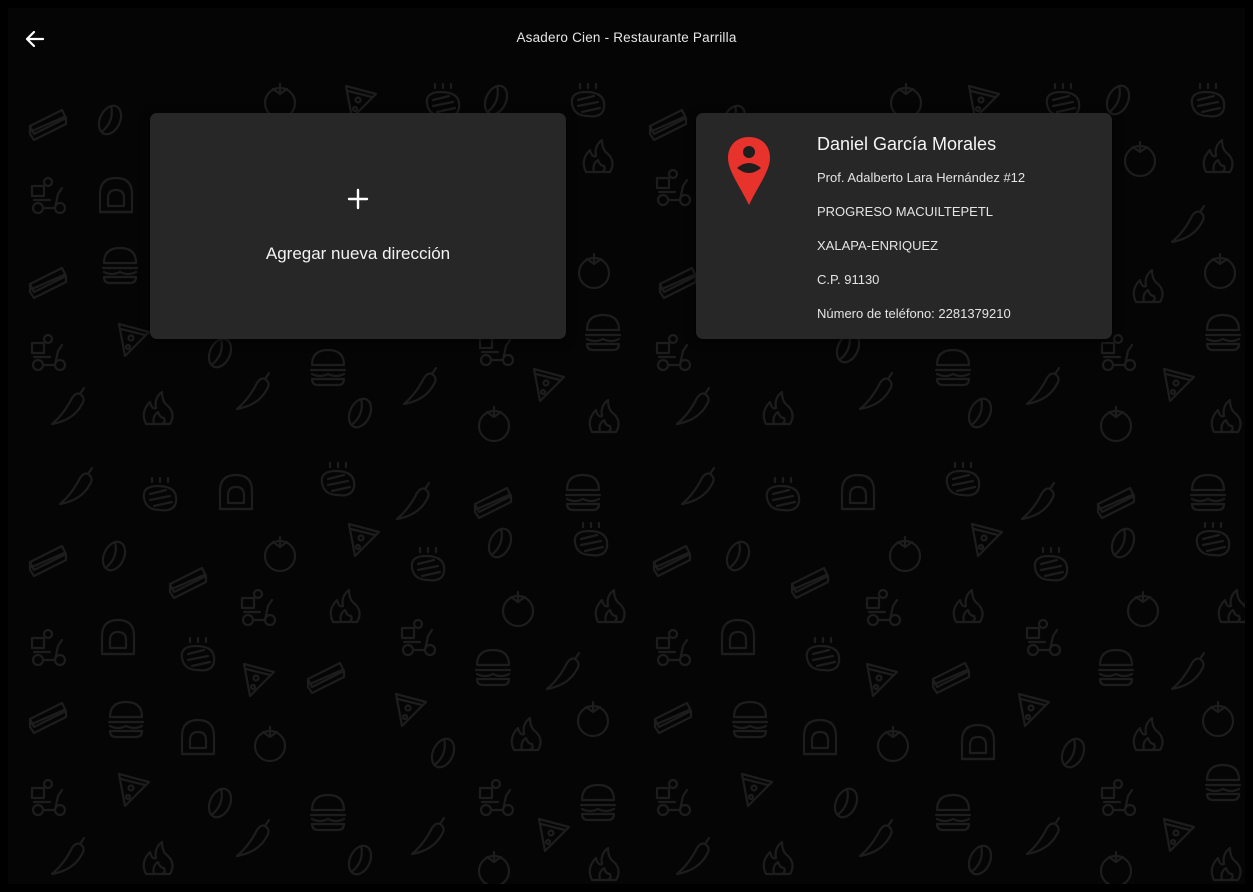 Image resolution: width=1253 pixels, height=892 pixels. I want to click on location-pin-person-icon, so click(749, 171).